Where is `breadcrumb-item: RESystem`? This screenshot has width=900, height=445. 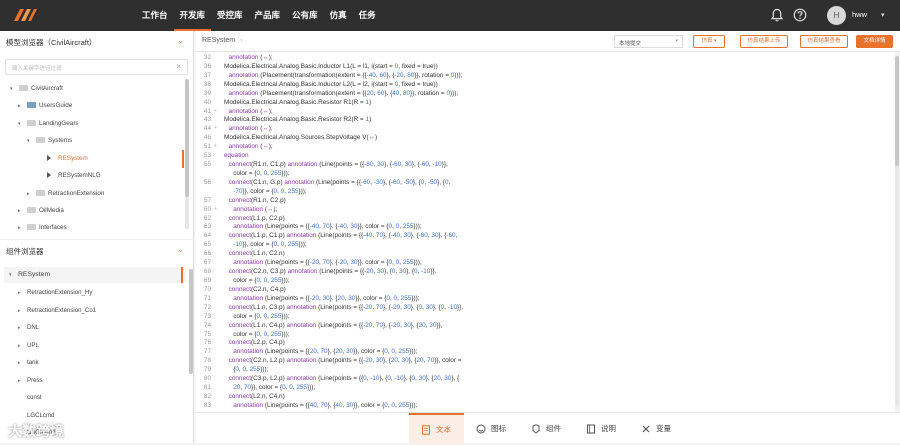 breadcrumb-item: RESystem is located at coordinates (218, 40).